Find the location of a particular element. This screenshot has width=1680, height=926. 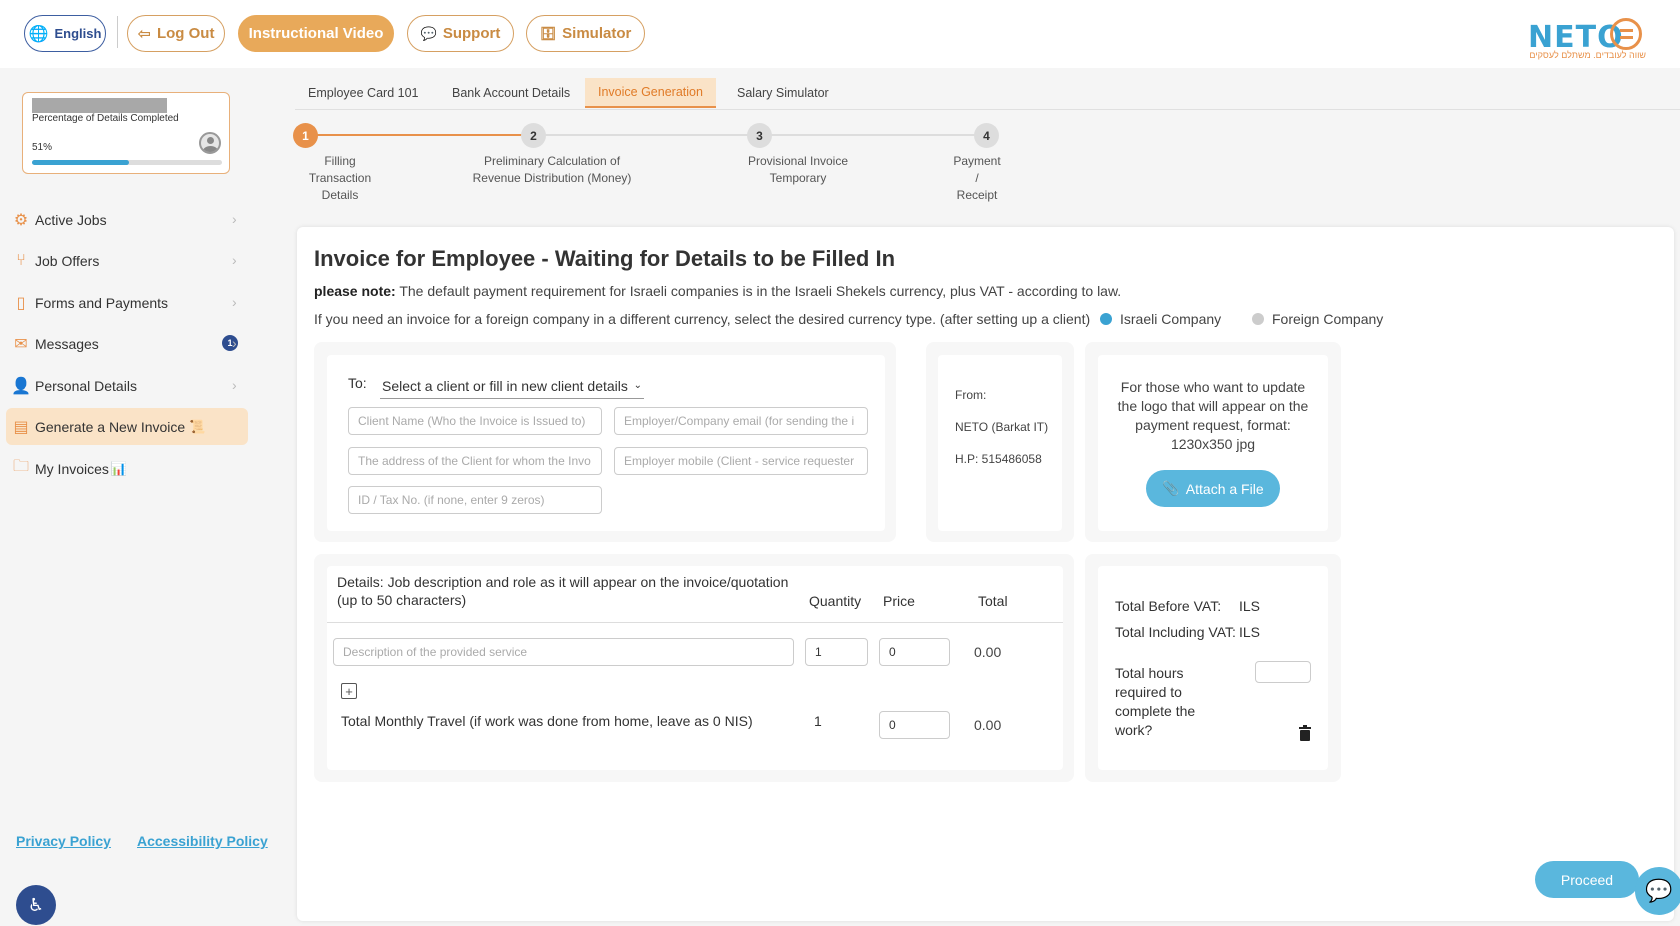

sidebar-item-active-jobs: ⚙ Active Jobs › is located at coordinates (127, 219).